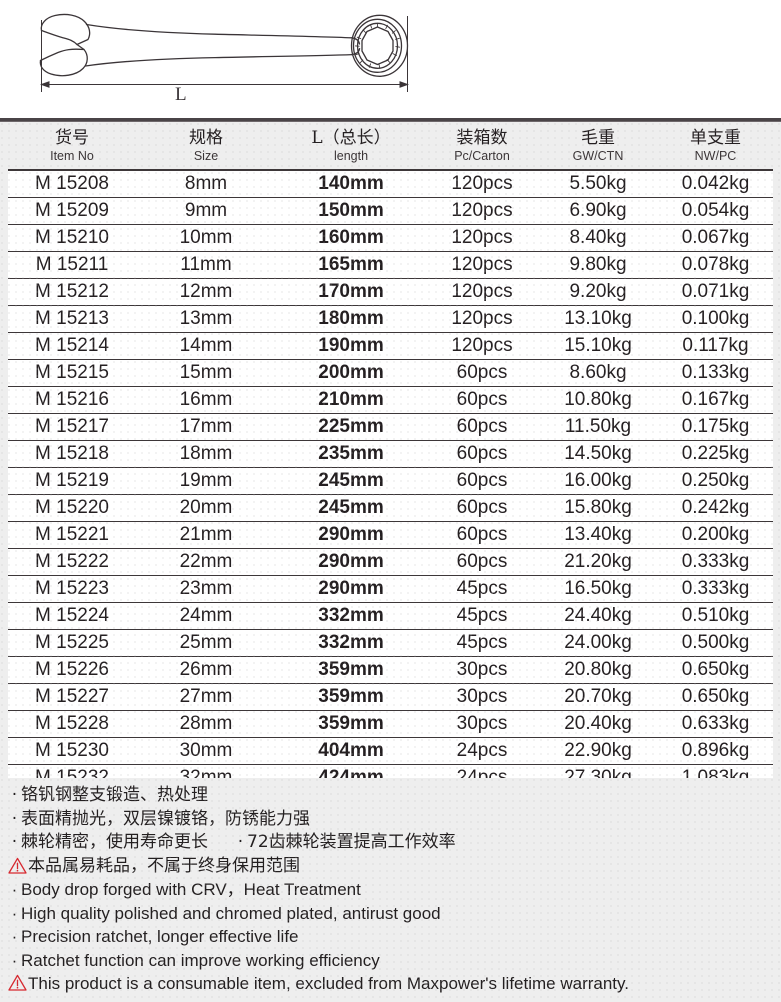  Describe the element at coordinates (598, 427) in the screenshot. I see `cell-gw-ctn: 11.50kg` at that location.